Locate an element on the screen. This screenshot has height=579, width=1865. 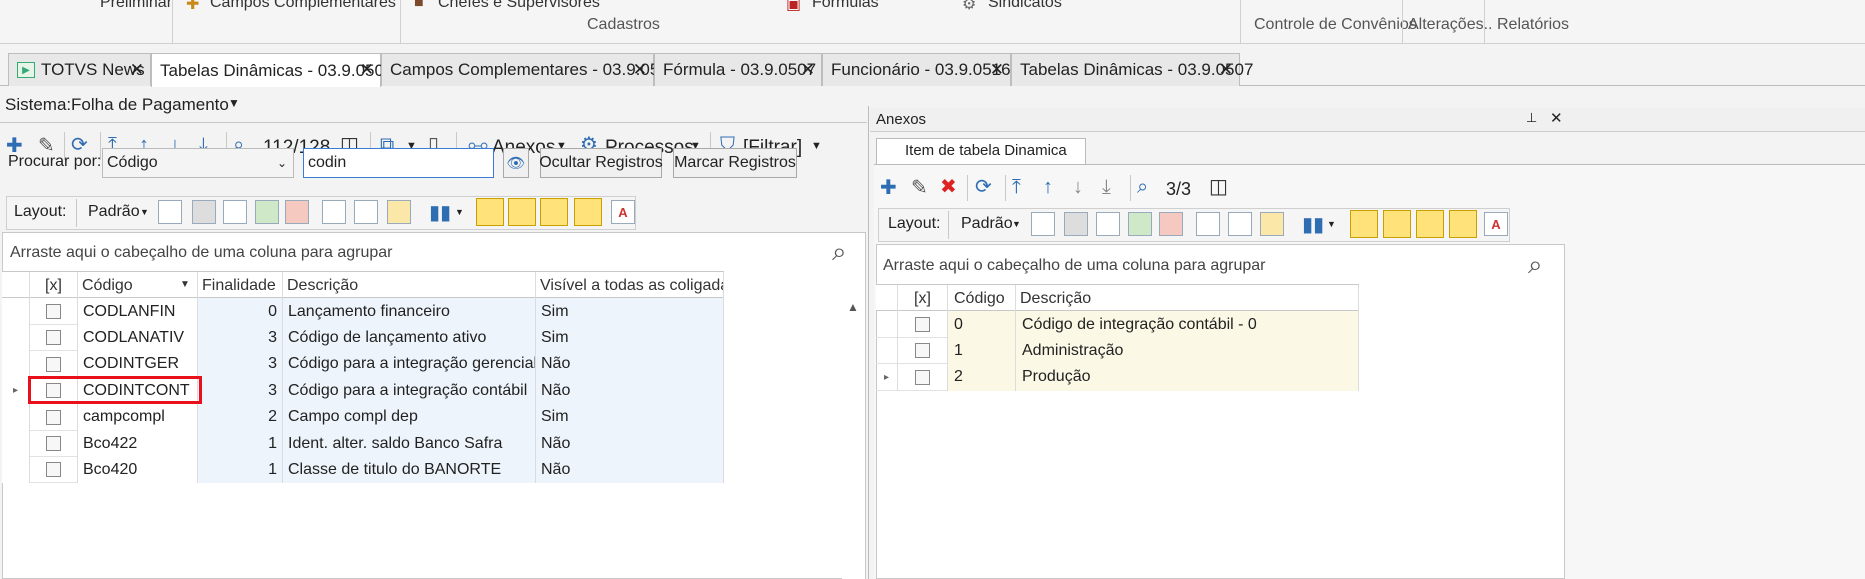
subtab-item: Item de tabela Dinamica is located at coordinates (981, 151).